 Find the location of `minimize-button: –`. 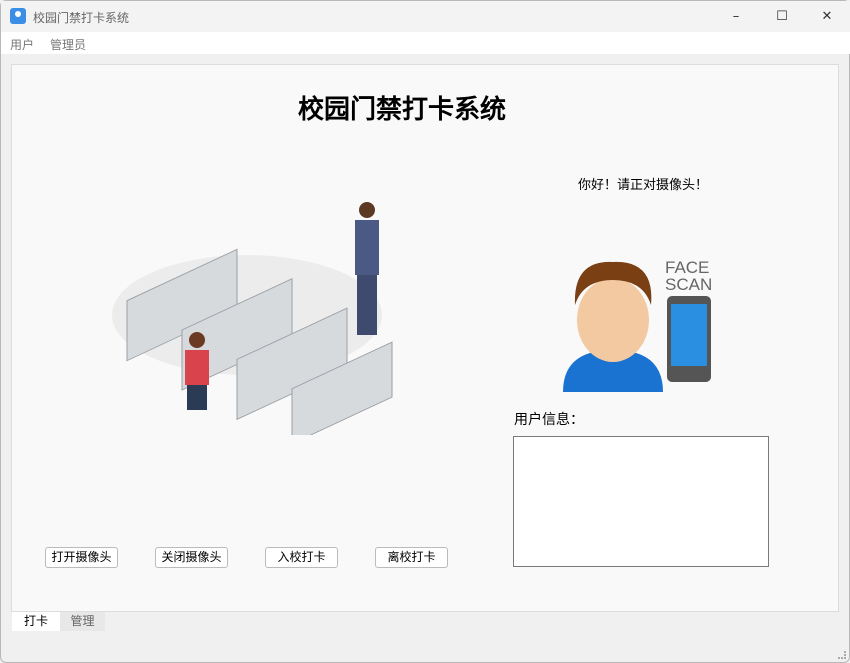

minimize-button: – is located at coordinates (736, 16).